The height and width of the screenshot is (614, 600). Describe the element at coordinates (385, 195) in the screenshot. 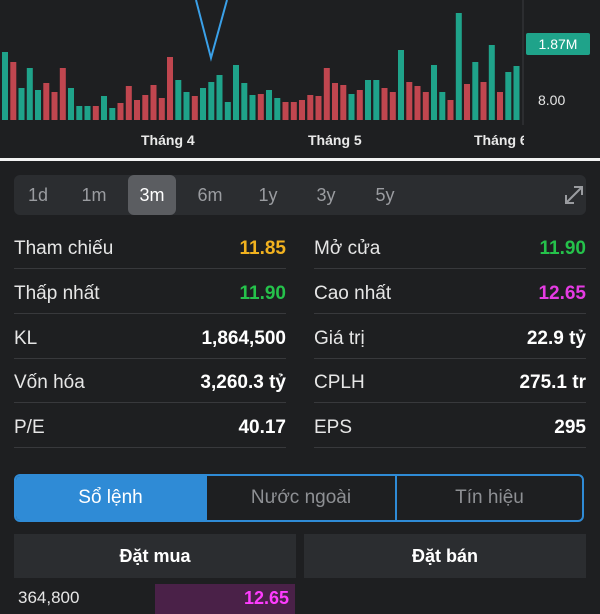

I see `range-tab-5y: 5y` at that location.